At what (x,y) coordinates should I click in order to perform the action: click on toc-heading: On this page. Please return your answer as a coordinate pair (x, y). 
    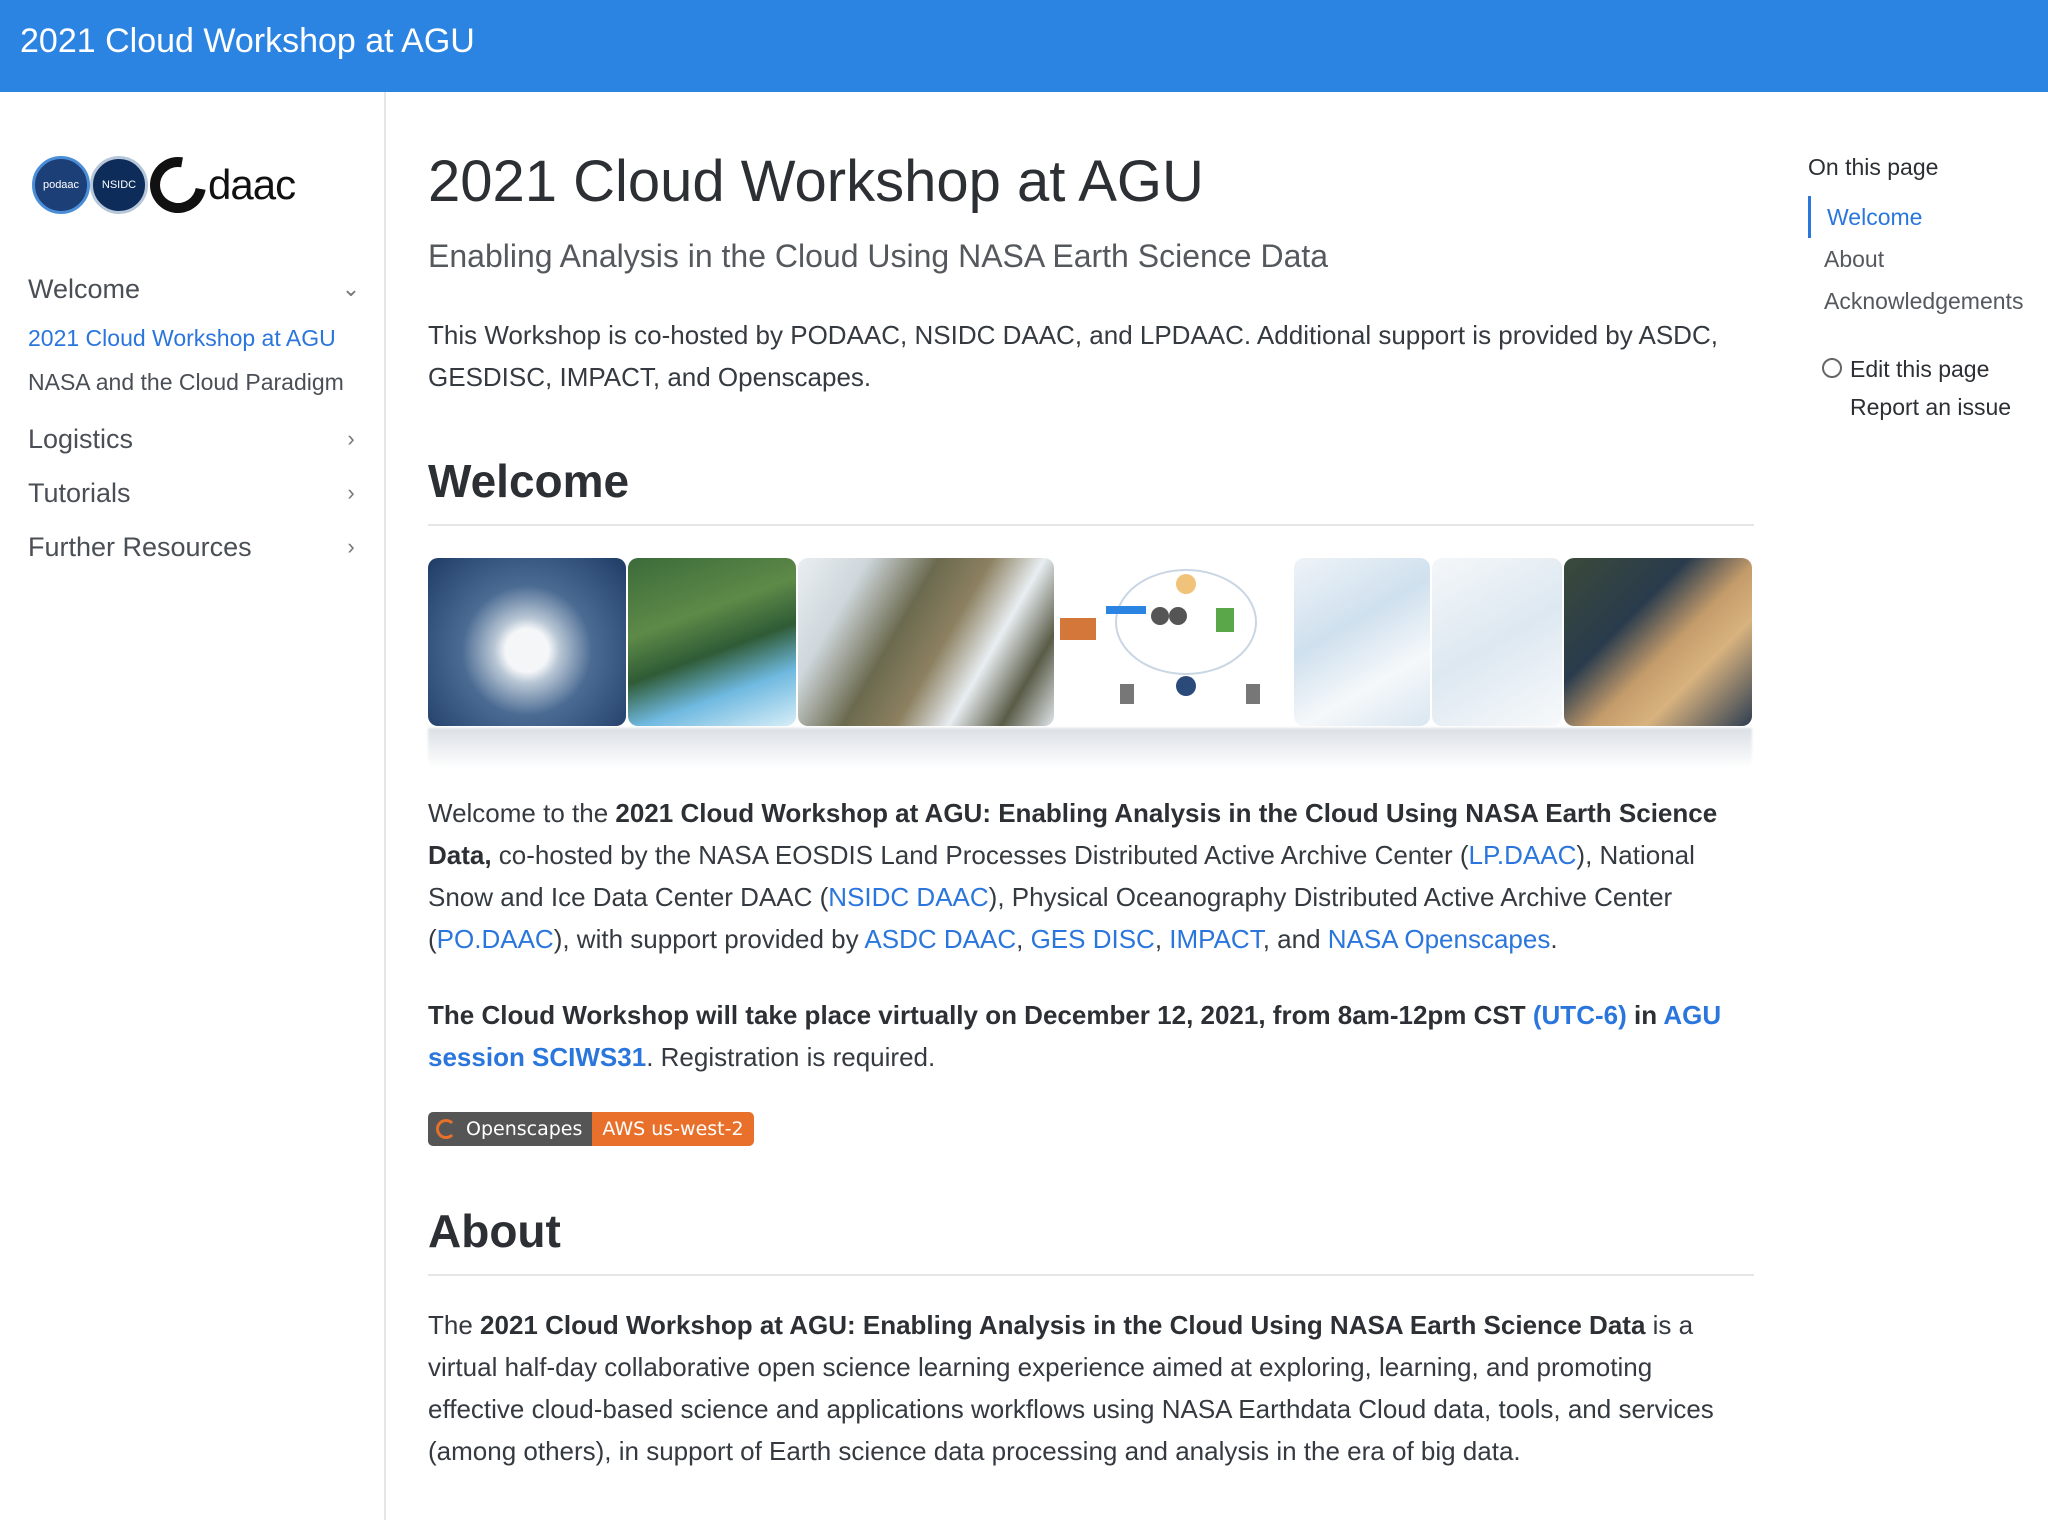
    Looking at the image, I should click on (1873, 167).